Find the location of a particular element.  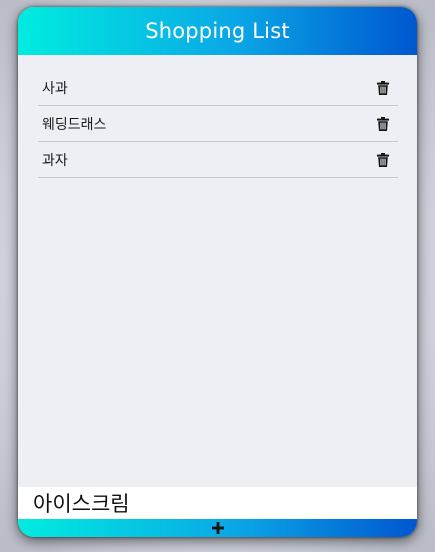

item-label: 사과 is located at coordinates (55, 88).